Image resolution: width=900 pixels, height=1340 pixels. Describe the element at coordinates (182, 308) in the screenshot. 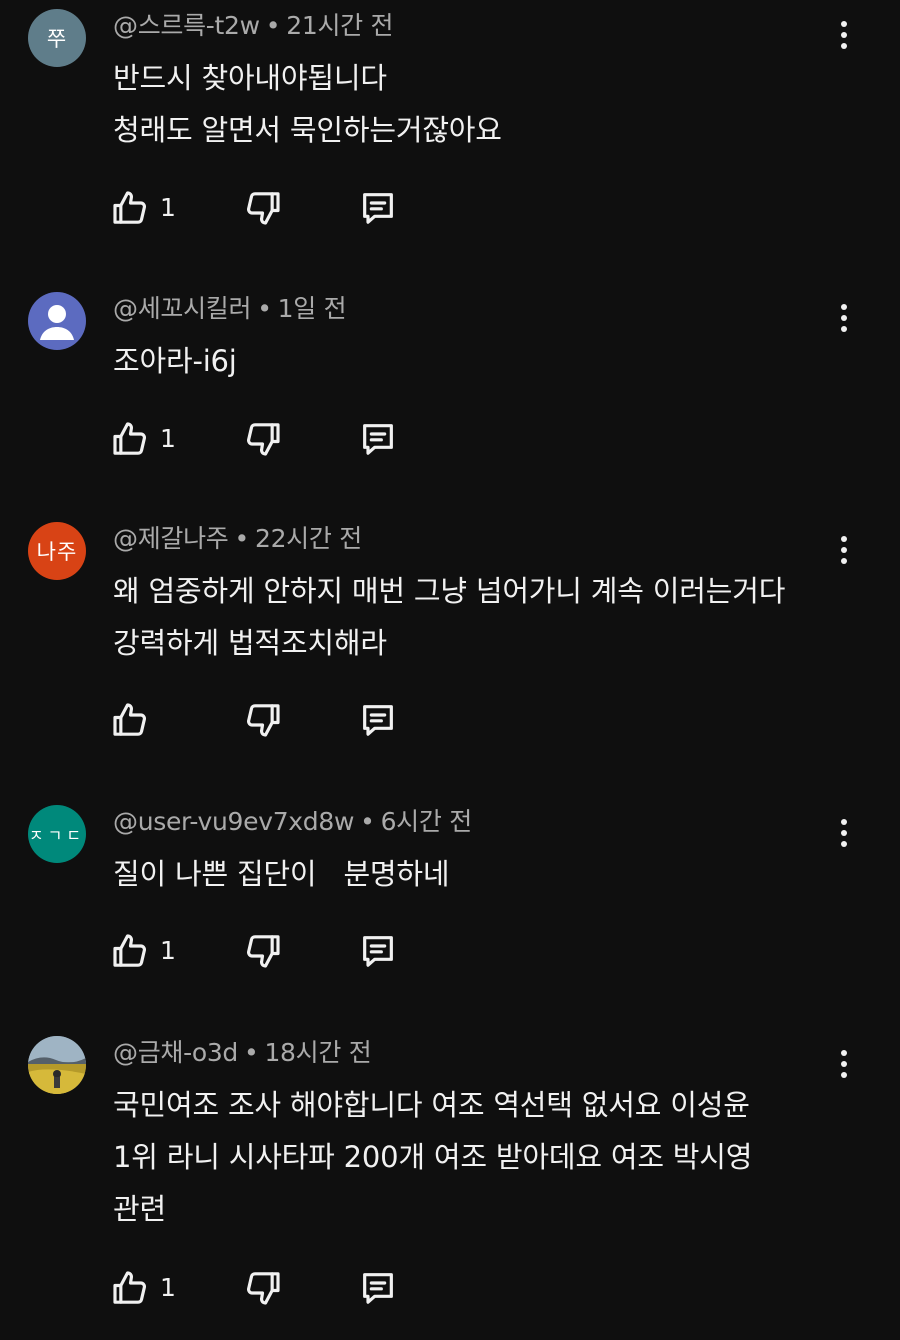

I see `author-name: @세꼬시킬러` at that location.